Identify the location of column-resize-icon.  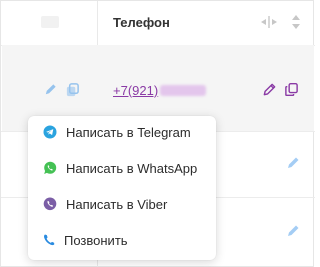
(269, 22).